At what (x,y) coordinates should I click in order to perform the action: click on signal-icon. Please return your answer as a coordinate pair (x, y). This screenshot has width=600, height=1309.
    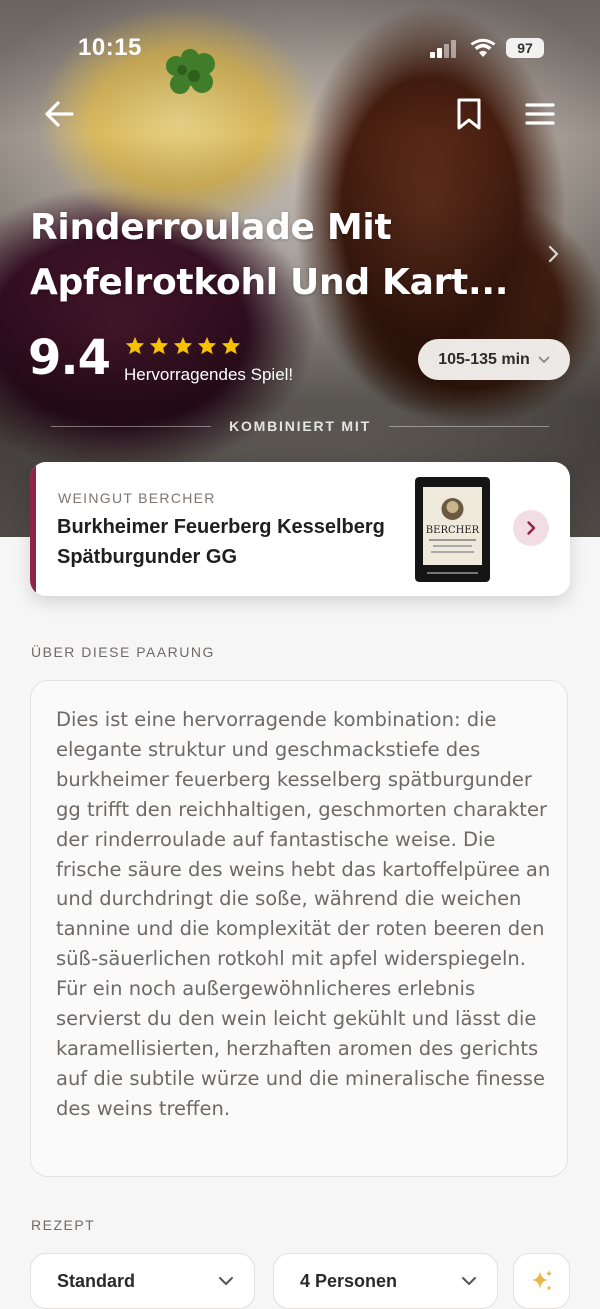
    Looking at the image, I should click on (443, 49).